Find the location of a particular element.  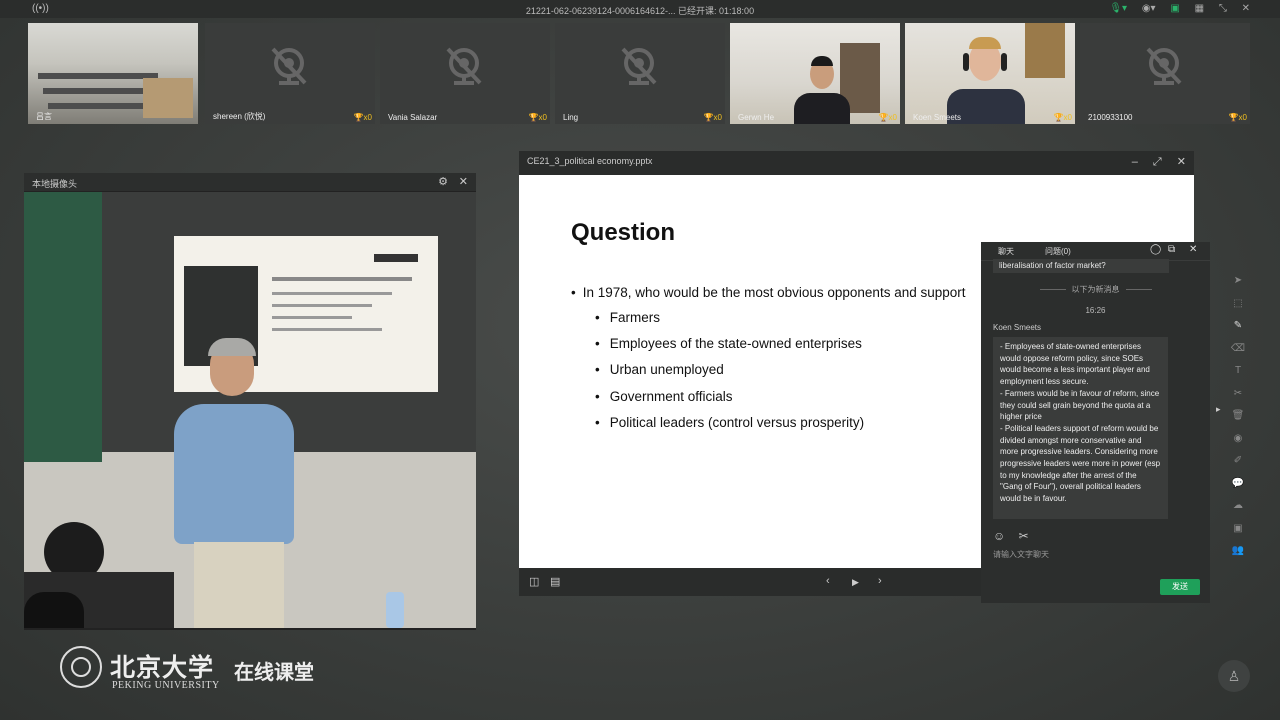

tab-questions: 问题(0) is located at coordinates (1058, 251).